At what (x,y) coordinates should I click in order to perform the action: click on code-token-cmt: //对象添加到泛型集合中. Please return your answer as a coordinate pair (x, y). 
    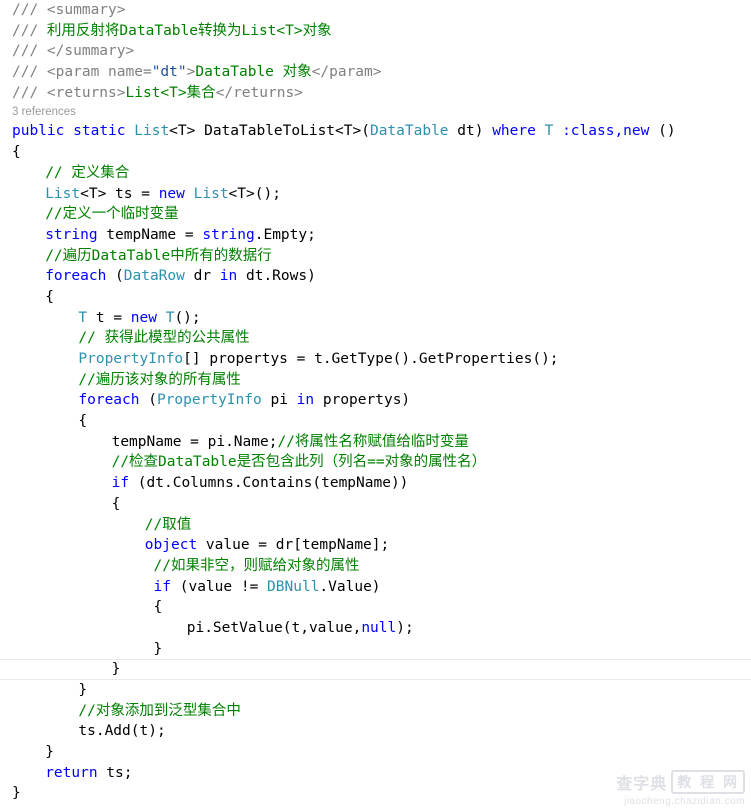
    Looking at the image, I should click on (159, 710).